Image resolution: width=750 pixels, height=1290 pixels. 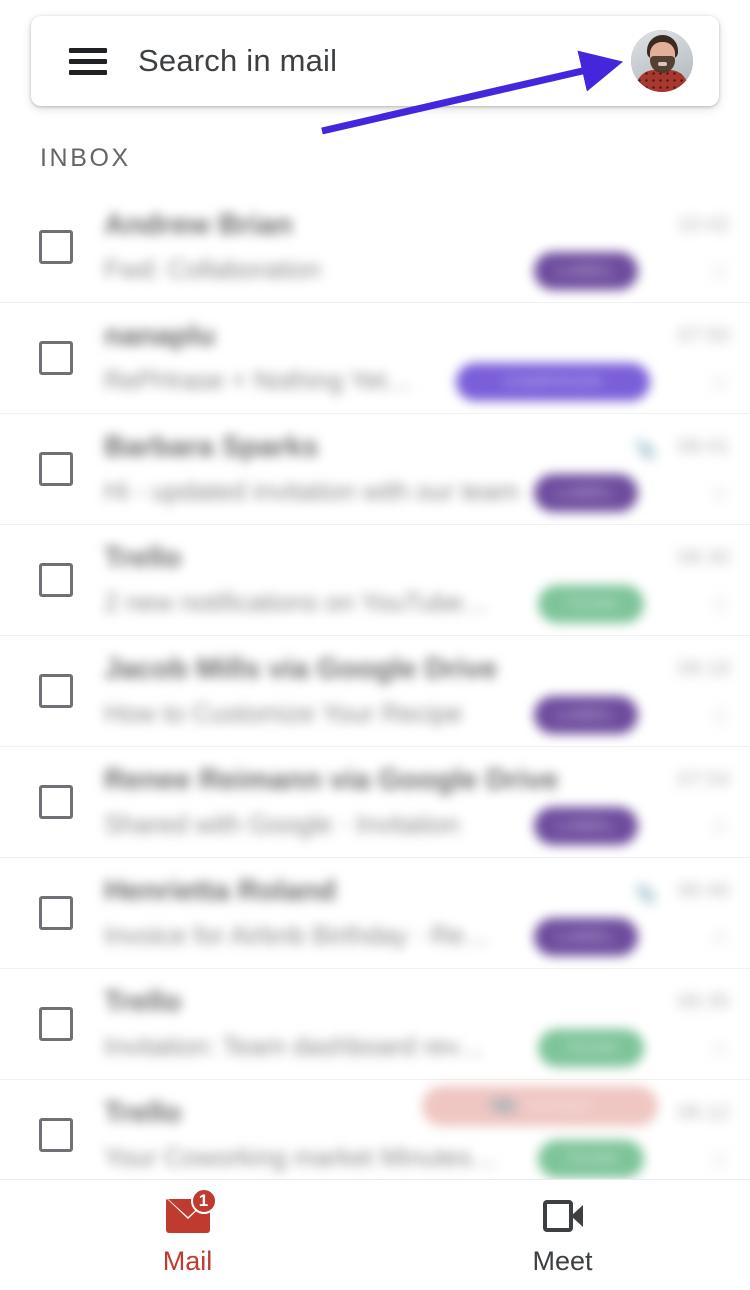 What do you see at coordinates (220, 891) in the screenshot?
I see `email-sender: Henrietta Roland` at bounding box center [220, 891].